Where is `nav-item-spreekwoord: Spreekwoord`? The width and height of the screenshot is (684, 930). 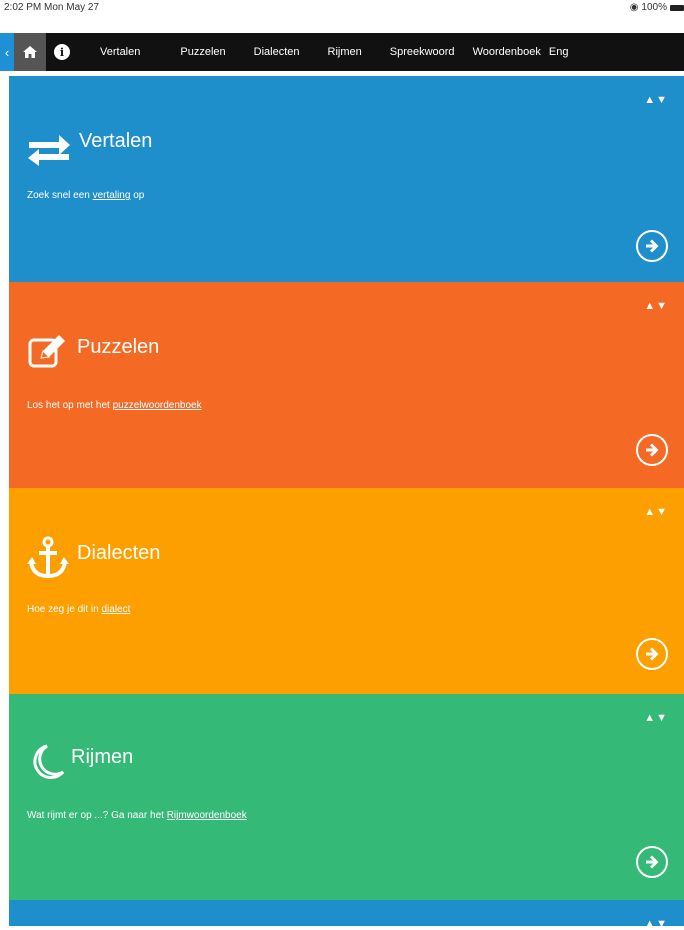 nav-item-spreekwoord: Spreekwoord is located at coordinates (422, 52).